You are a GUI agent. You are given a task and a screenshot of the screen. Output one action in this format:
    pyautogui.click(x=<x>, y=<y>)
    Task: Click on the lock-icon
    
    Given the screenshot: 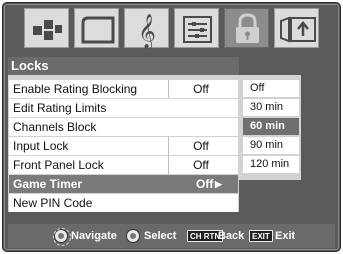 What is the action you would take?
    pyautogui.click(x=247, y=28)
    